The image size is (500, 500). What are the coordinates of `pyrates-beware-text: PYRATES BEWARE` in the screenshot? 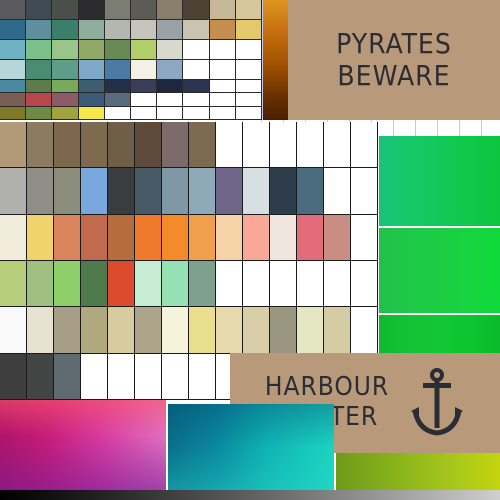 It's located at (394, 59).